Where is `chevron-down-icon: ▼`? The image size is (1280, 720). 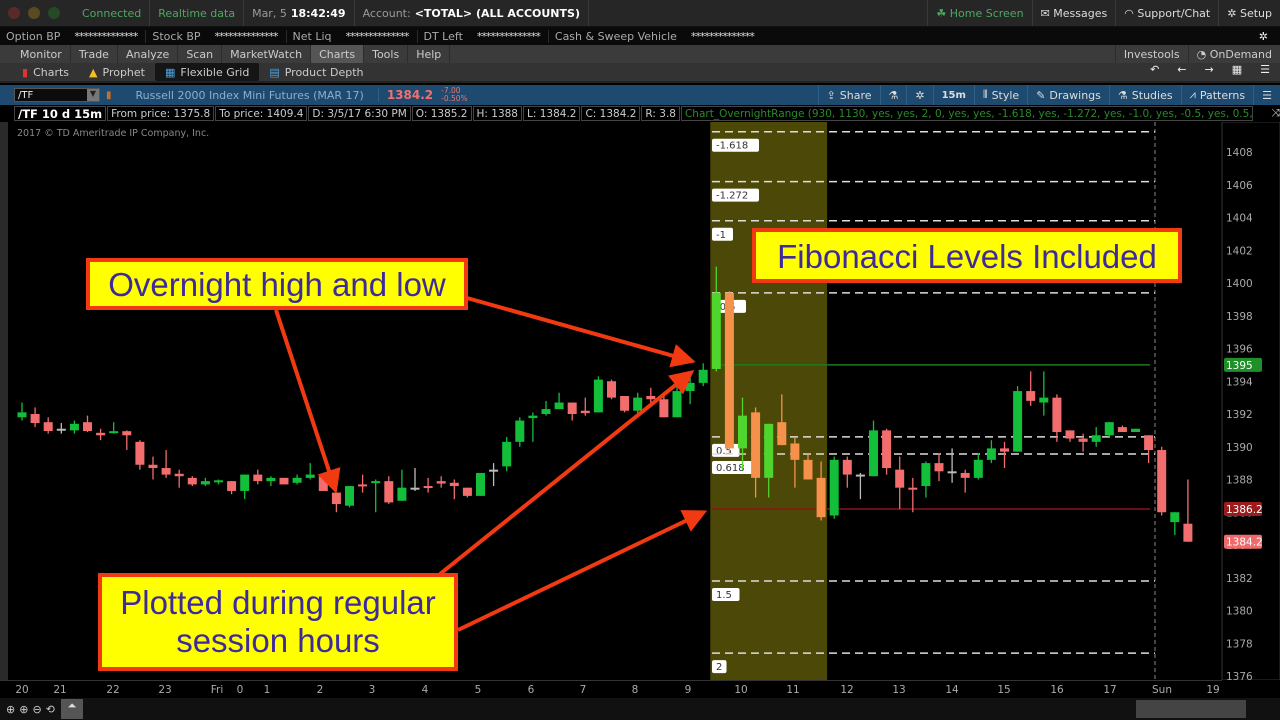
chevron-down-icon: ▼ is located at coordinates (93, 95).